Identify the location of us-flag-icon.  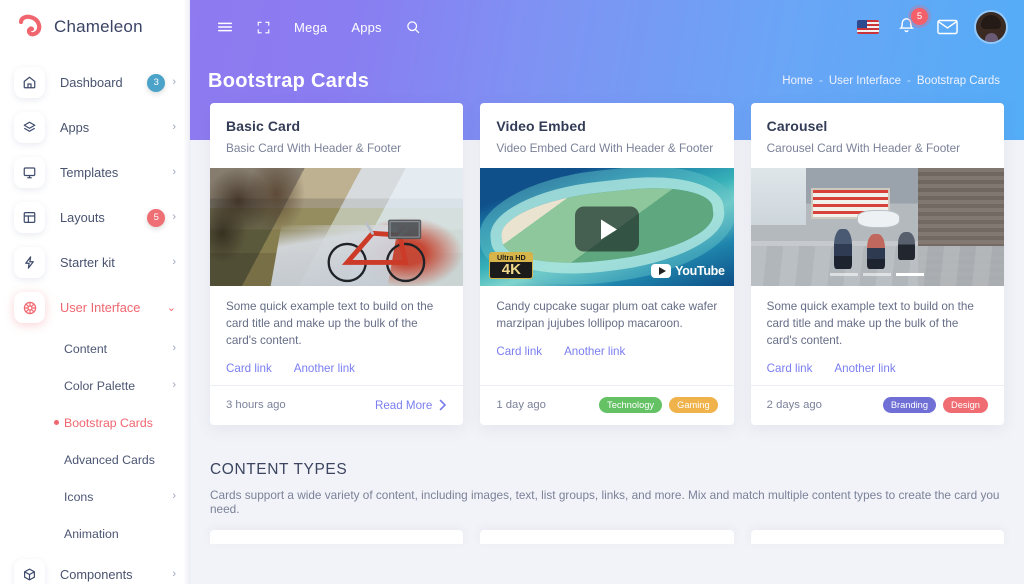
(868, 27).